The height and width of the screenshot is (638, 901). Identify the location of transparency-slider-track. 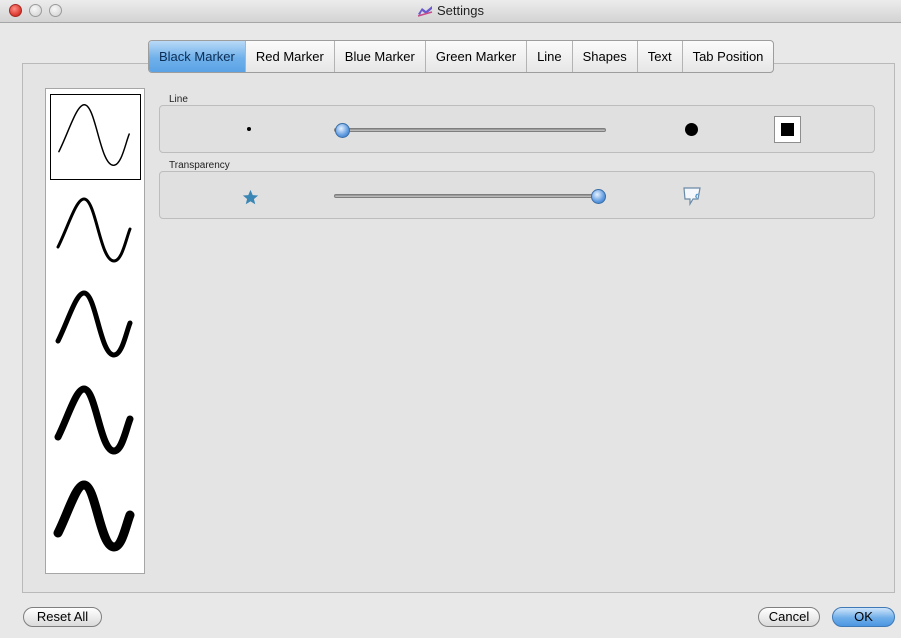
(470, 196).